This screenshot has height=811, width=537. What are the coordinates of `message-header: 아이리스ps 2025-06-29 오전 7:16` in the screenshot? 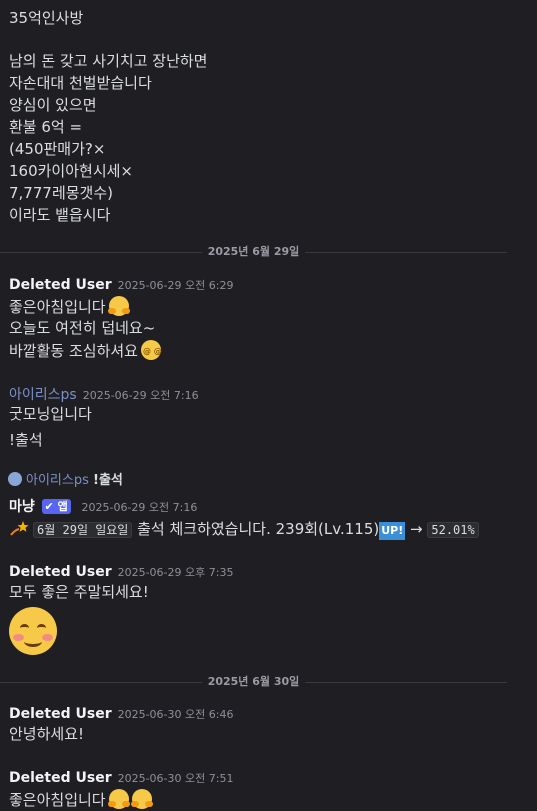 It's located at (104, 395).